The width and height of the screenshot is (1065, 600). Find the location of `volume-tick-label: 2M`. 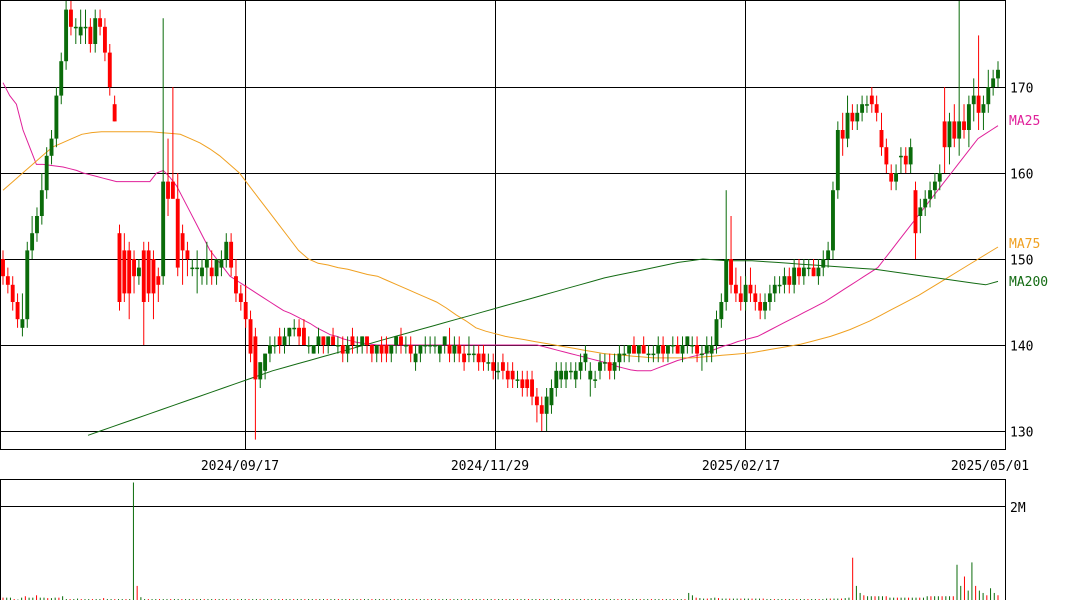

volume-tick-label: 2M is located at coordinates (1018, 508).